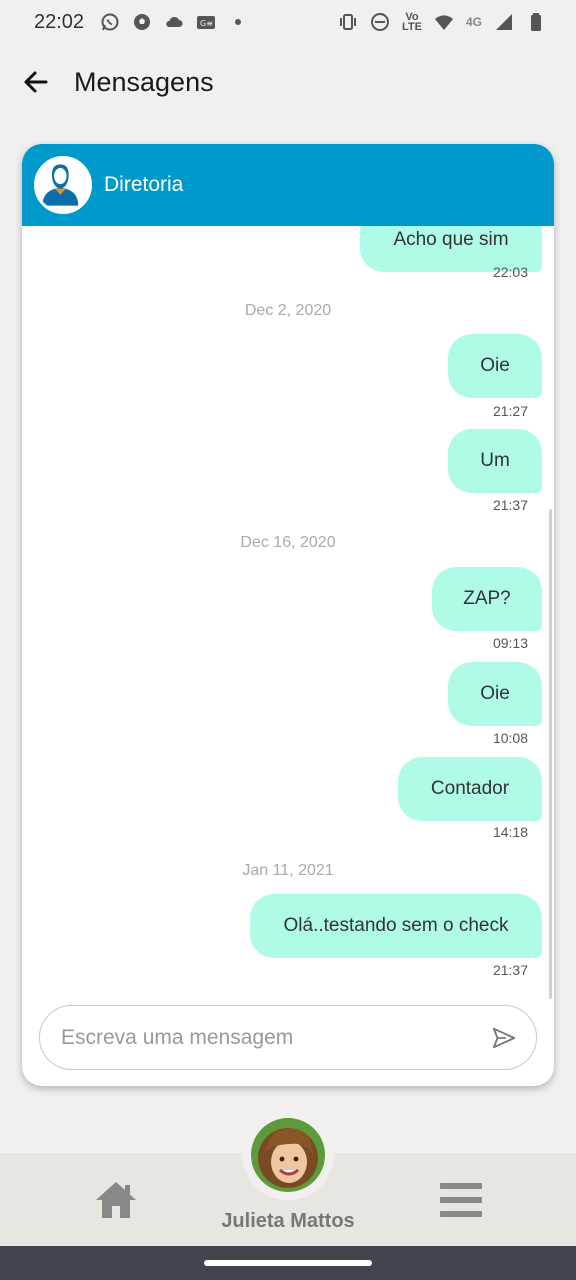  I want to click on network-type-label: 4G, so click(473, 22).